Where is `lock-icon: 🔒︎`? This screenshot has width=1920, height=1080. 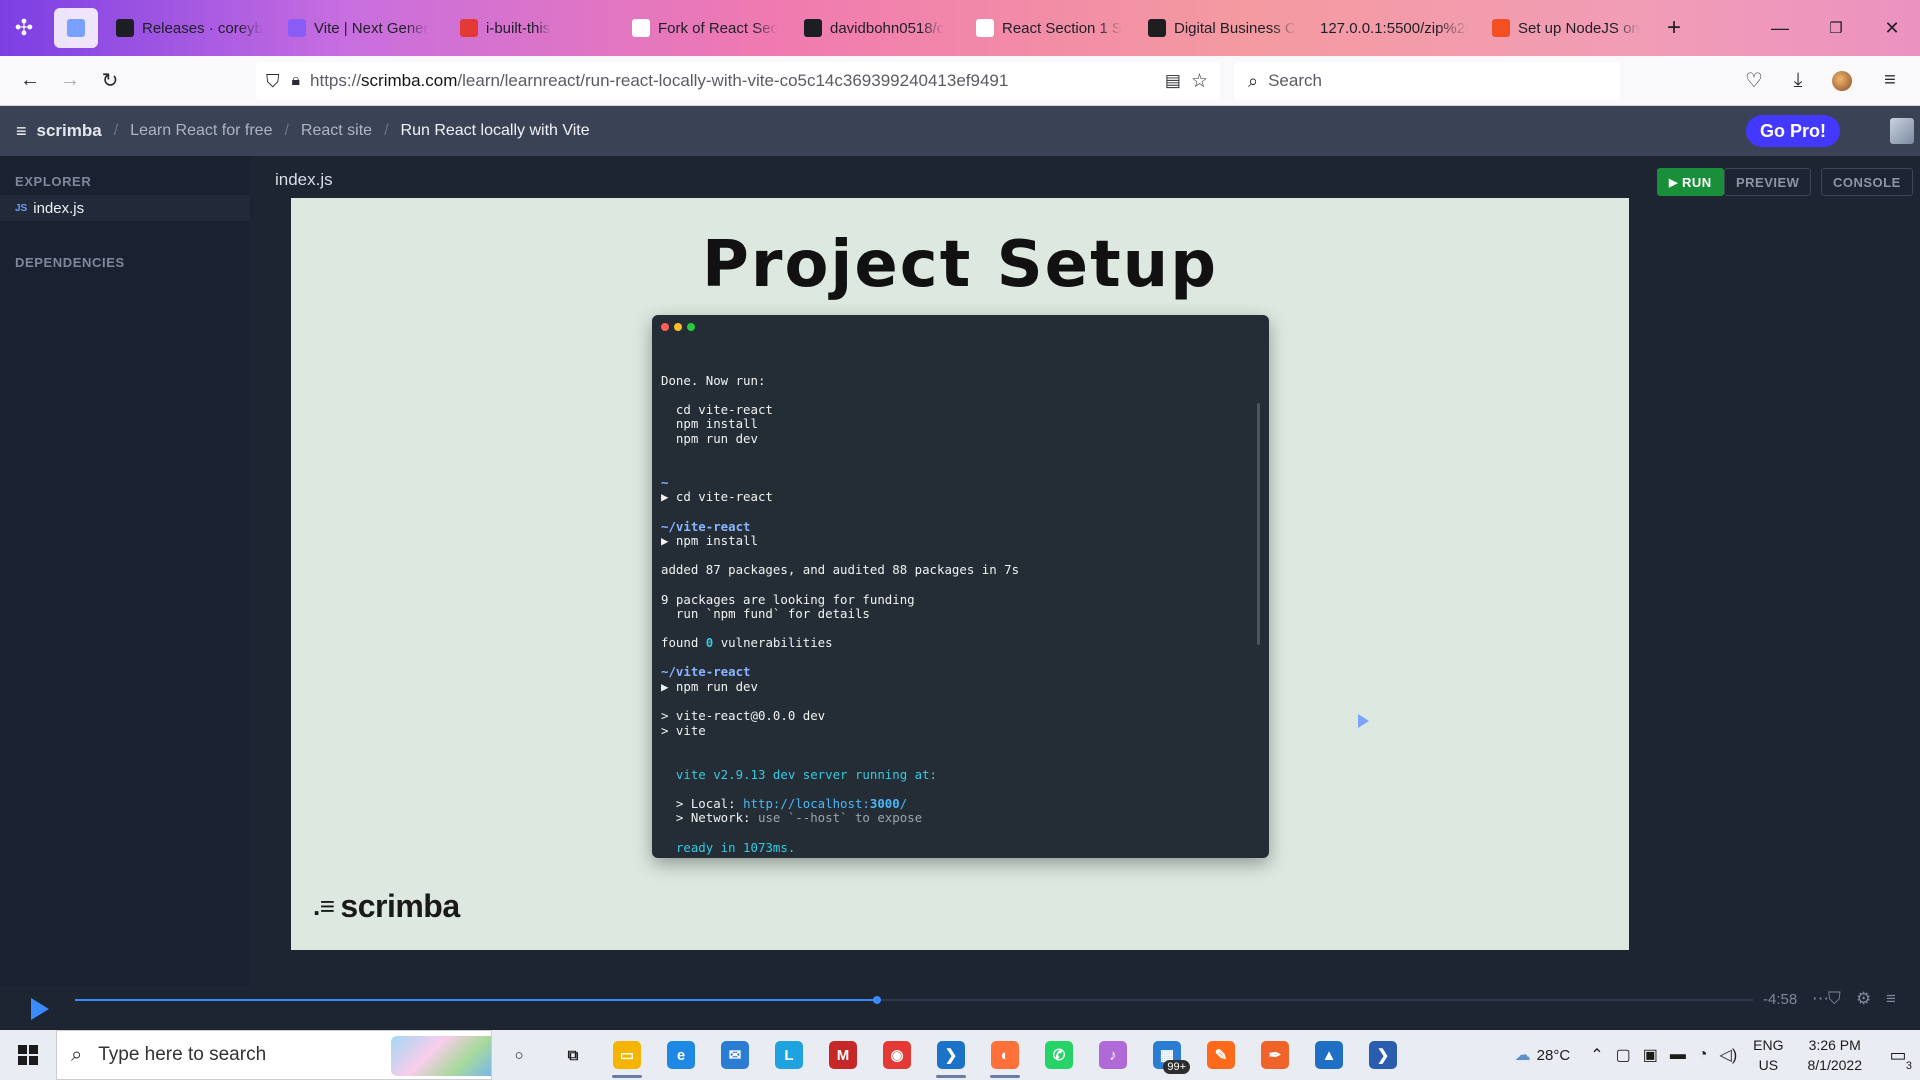
lock-icon: 🔒︎ is located at coordinates (296, 81).